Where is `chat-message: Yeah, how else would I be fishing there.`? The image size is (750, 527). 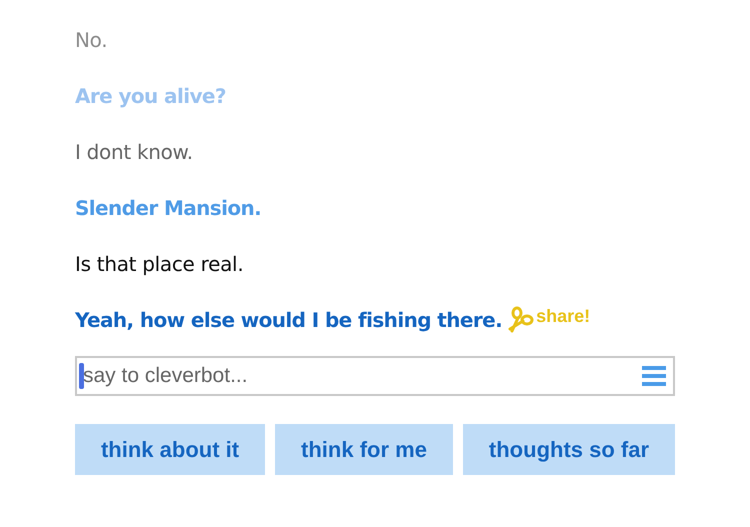
chat-message: Yeah, how else would I be fishing there. is located at coordinates (288, 320).